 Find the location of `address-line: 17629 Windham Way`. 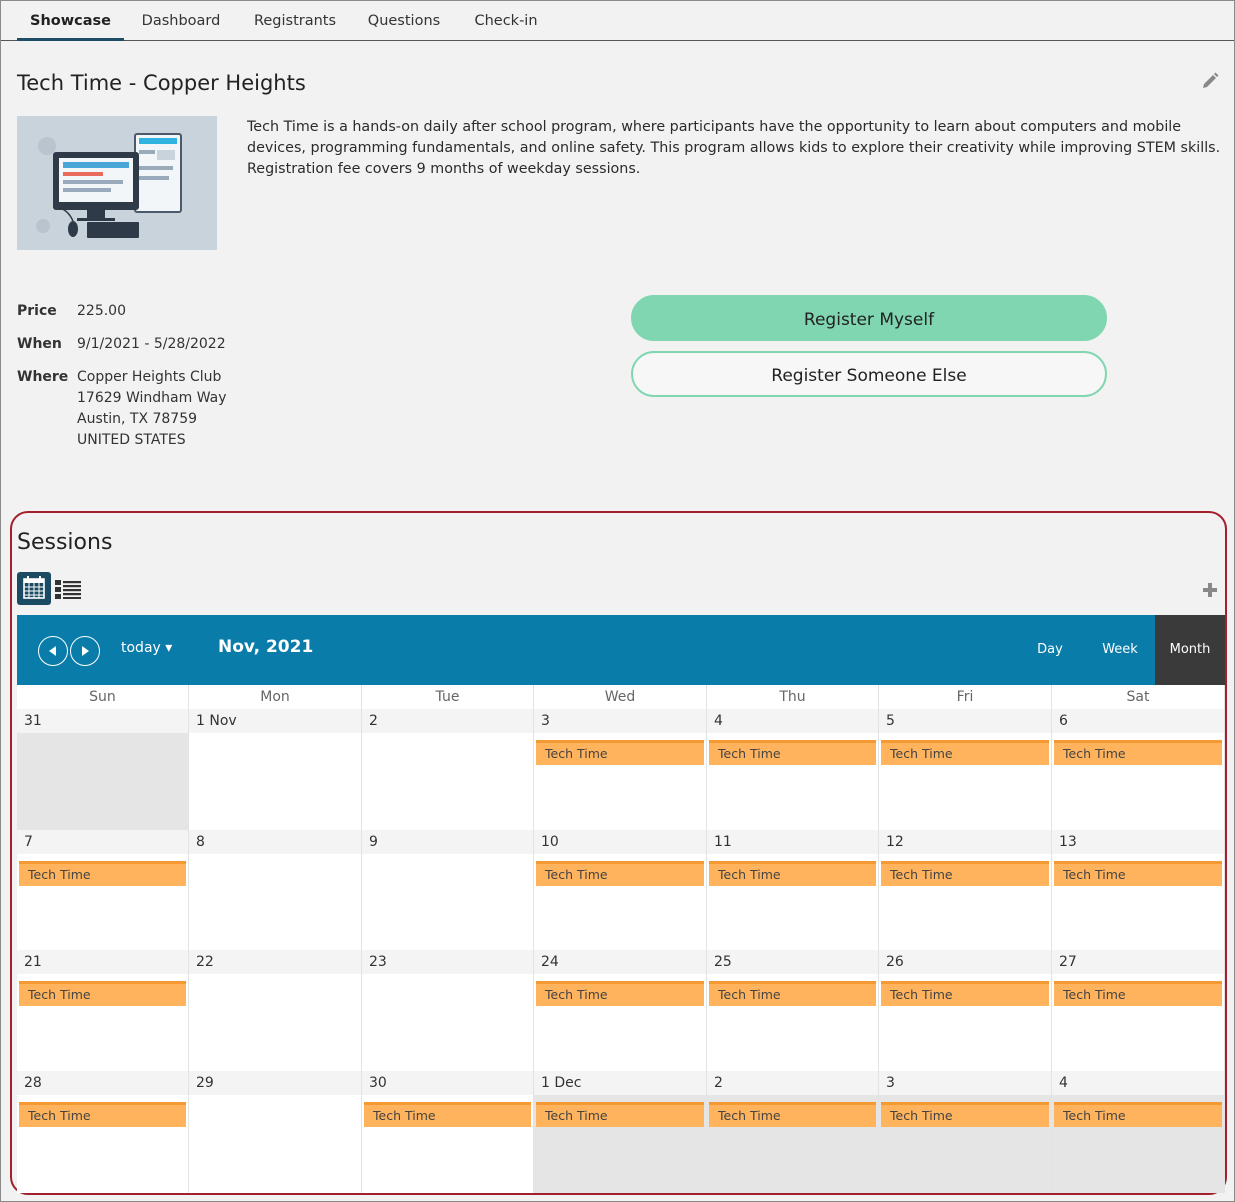

address-line: 17629 Windham Way is located at coordinates (152, 398).